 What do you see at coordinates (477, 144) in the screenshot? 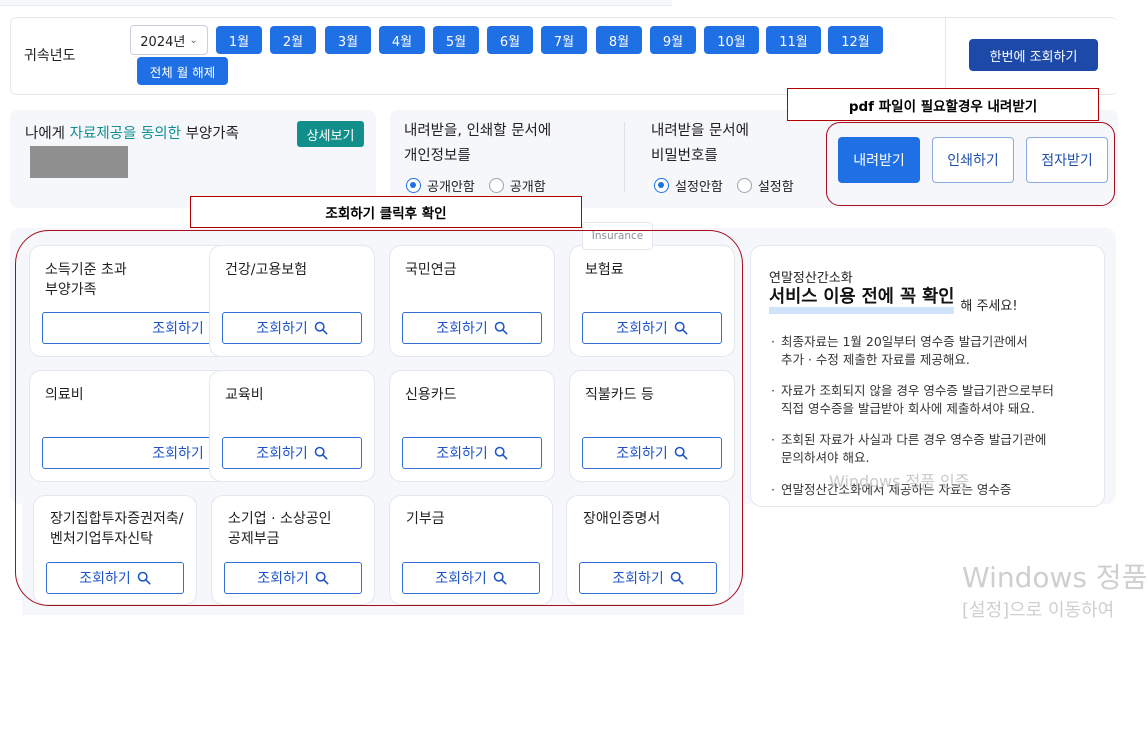
I see `privacy-option-title: 내려받을, 인쇄할 문서에 개인정보를` at bounding box center [477, 144].